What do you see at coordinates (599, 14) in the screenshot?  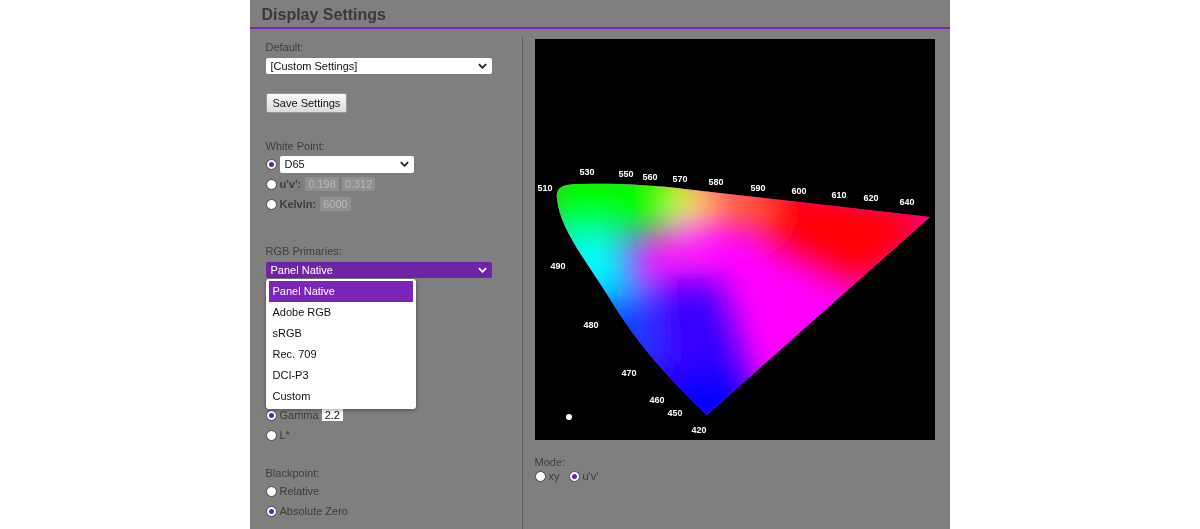 I see `page-title: Display Settings` at bounding box center [599, 14].